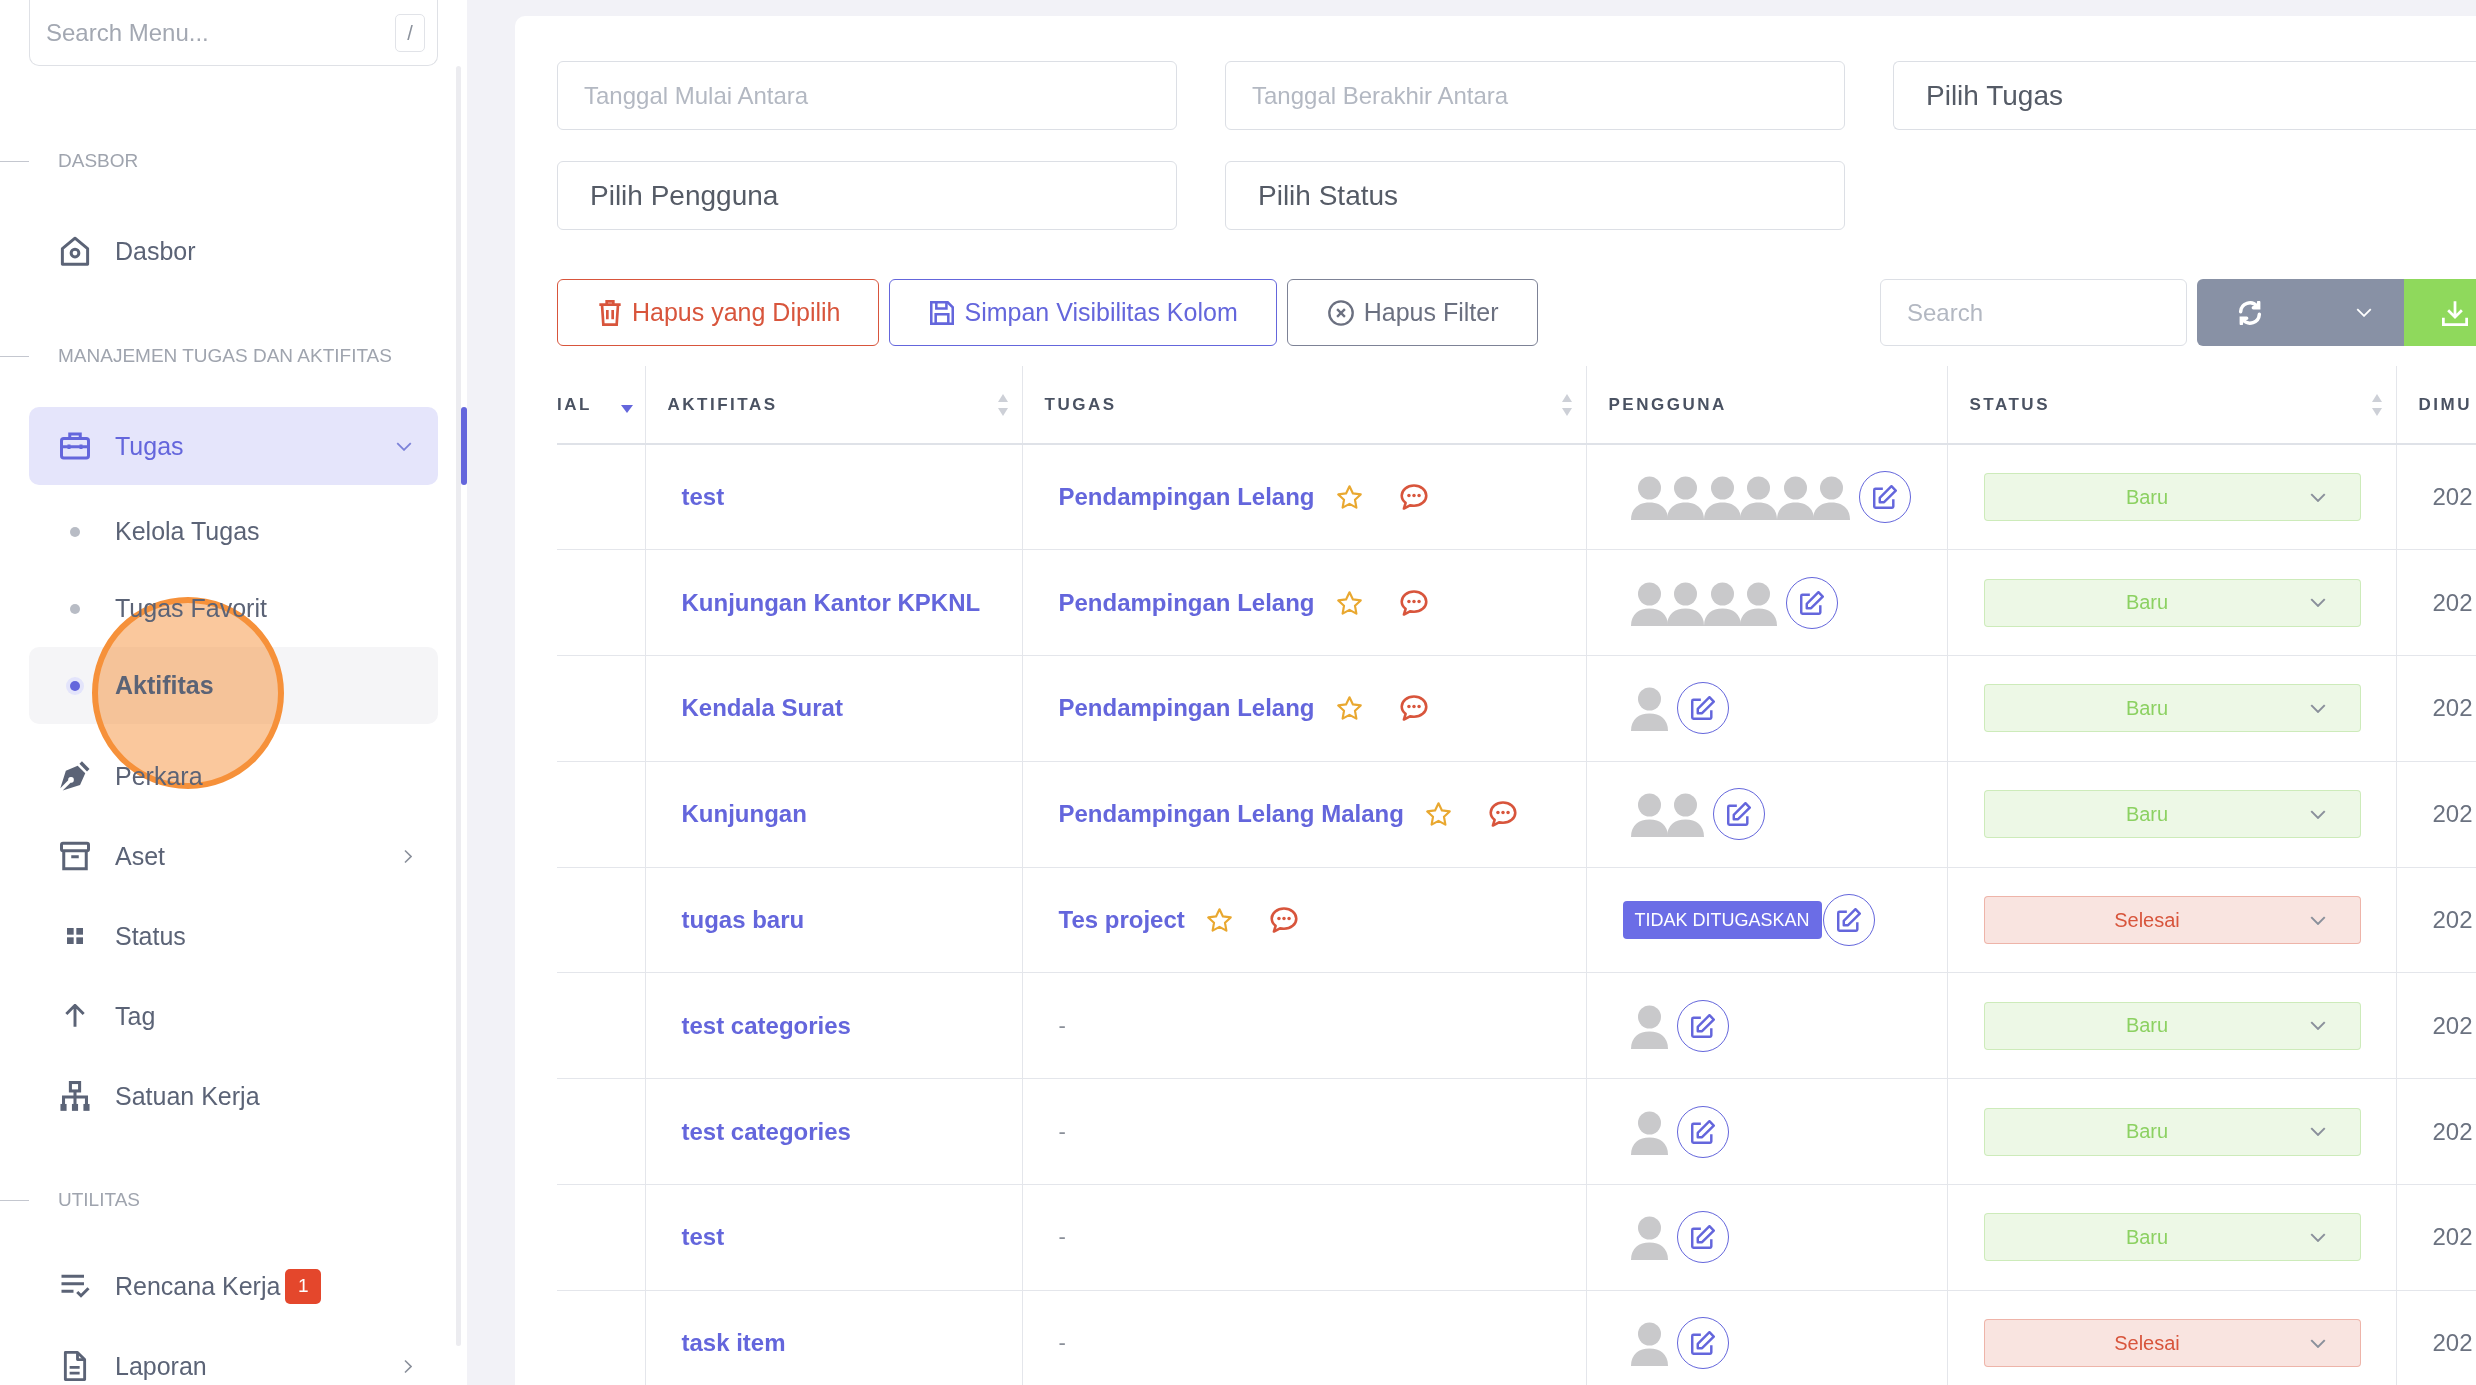 This screenshot has width=2476, height=1385. Describe the element at coordinates (458, 706) in the screenshot. I see `scrollbar` at that location.